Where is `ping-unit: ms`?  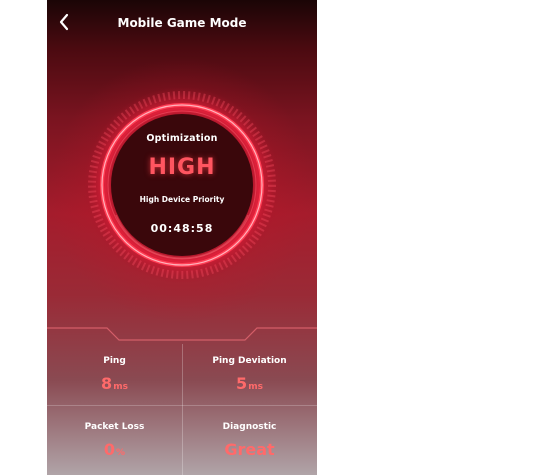 ping-unit: ms is located at coordinates (120, 387).